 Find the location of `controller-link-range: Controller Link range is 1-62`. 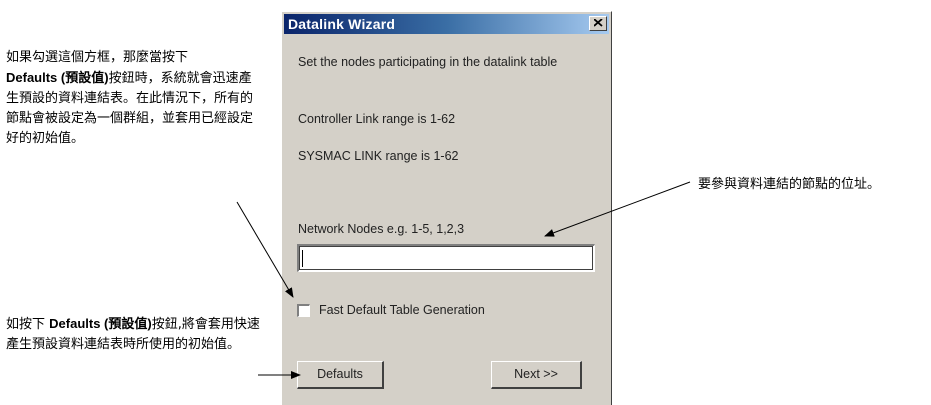

controller-link-range: Controller Link range is 1-62 is located at coordinates (377, 119).